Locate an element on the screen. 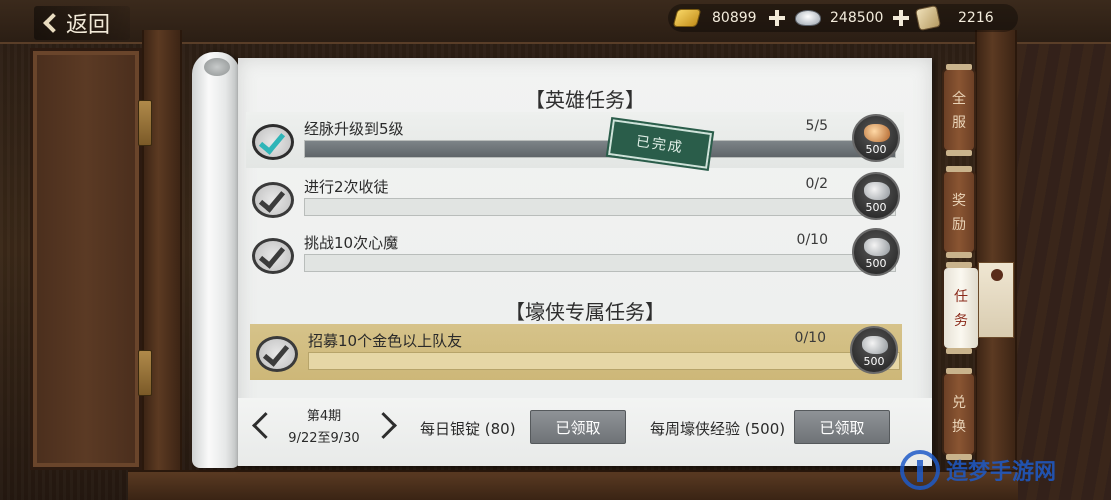 The image size is (1111, 500). period-dates: 9/22至9/30 is located at coordinates (324, 438).